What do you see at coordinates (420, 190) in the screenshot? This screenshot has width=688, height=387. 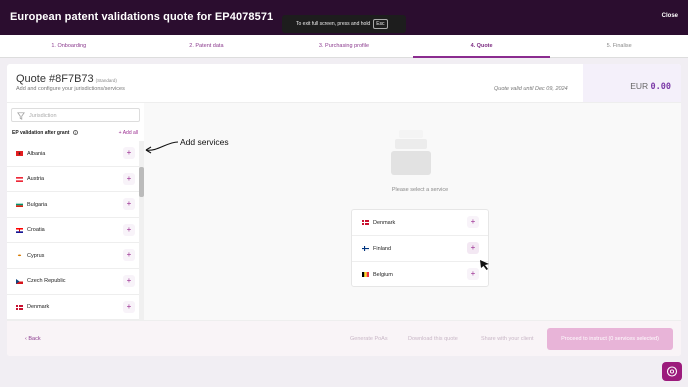 I see `empty-state-text: Please select a service` at bounding box center [420, 190].